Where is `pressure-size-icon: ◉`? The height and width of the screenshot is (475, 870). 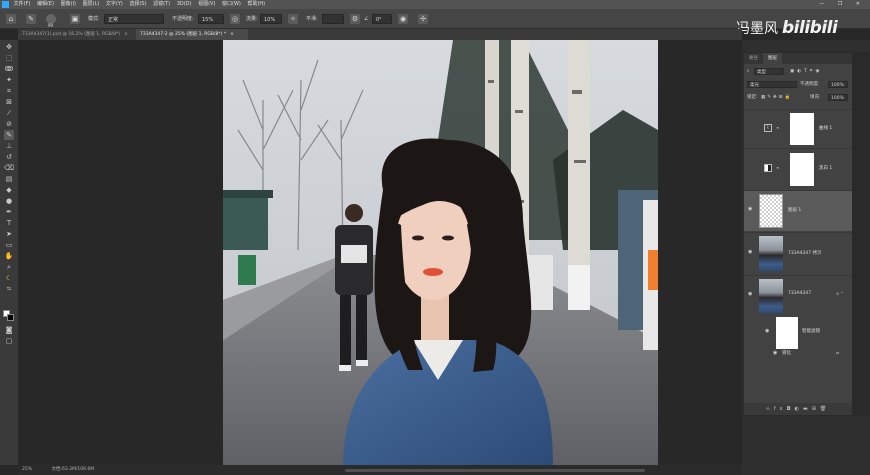 pressure-size-icon: ◉ is located at coordinates (403, 19).